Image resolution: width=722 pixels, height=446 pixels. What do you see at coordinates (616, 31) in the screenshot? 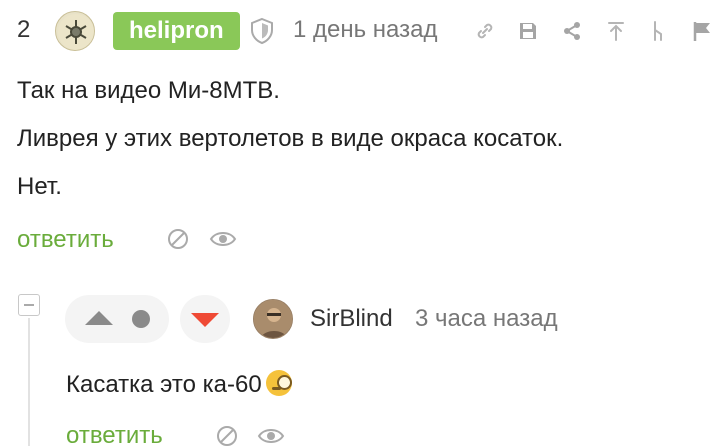
I see `parent-up-icon` at bounding box center [616, 31].